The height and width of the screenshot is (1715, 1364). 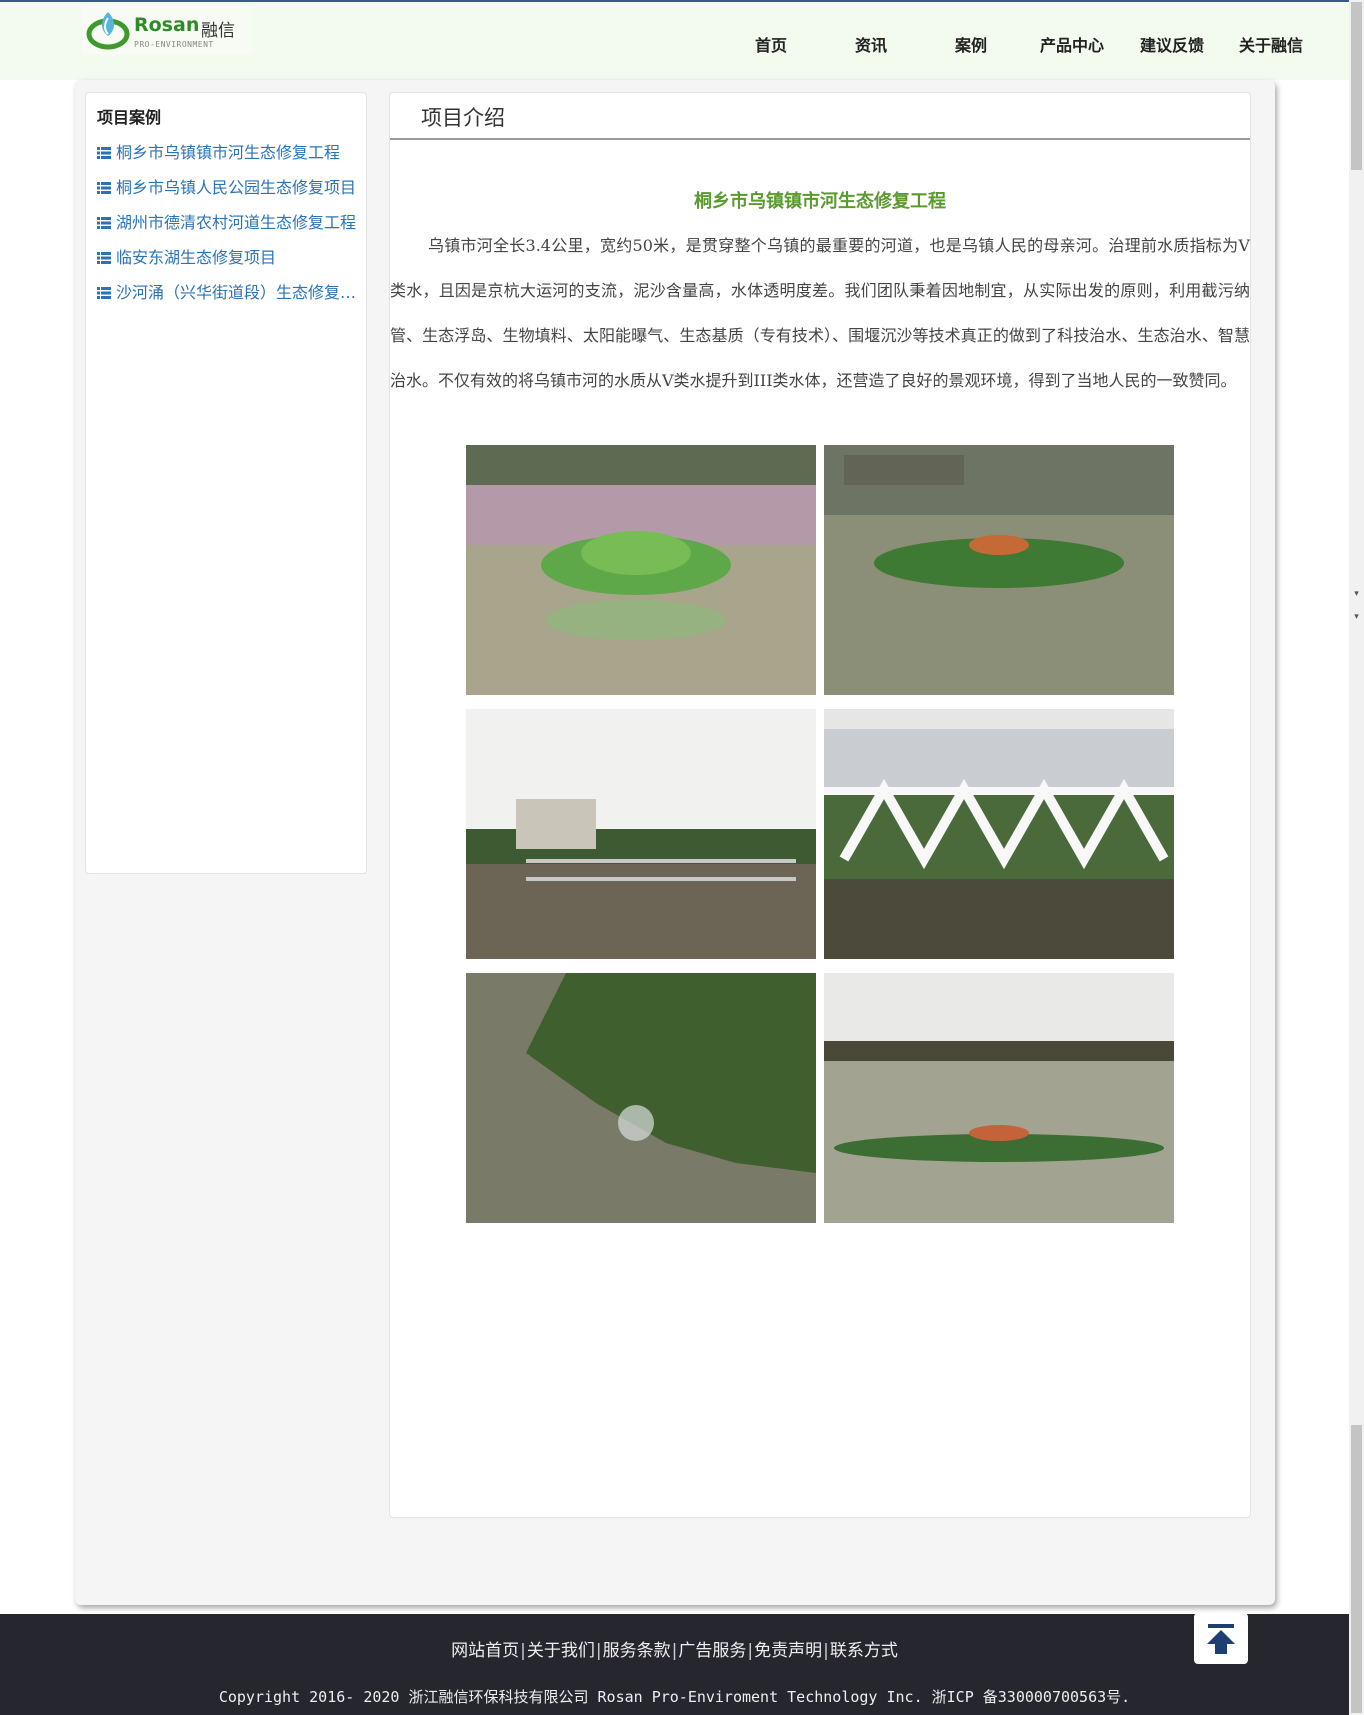 I want to click on sidebar-item-label: 桐乡市乌镇人民公园生态修复项目, so click(x=236, y=187).